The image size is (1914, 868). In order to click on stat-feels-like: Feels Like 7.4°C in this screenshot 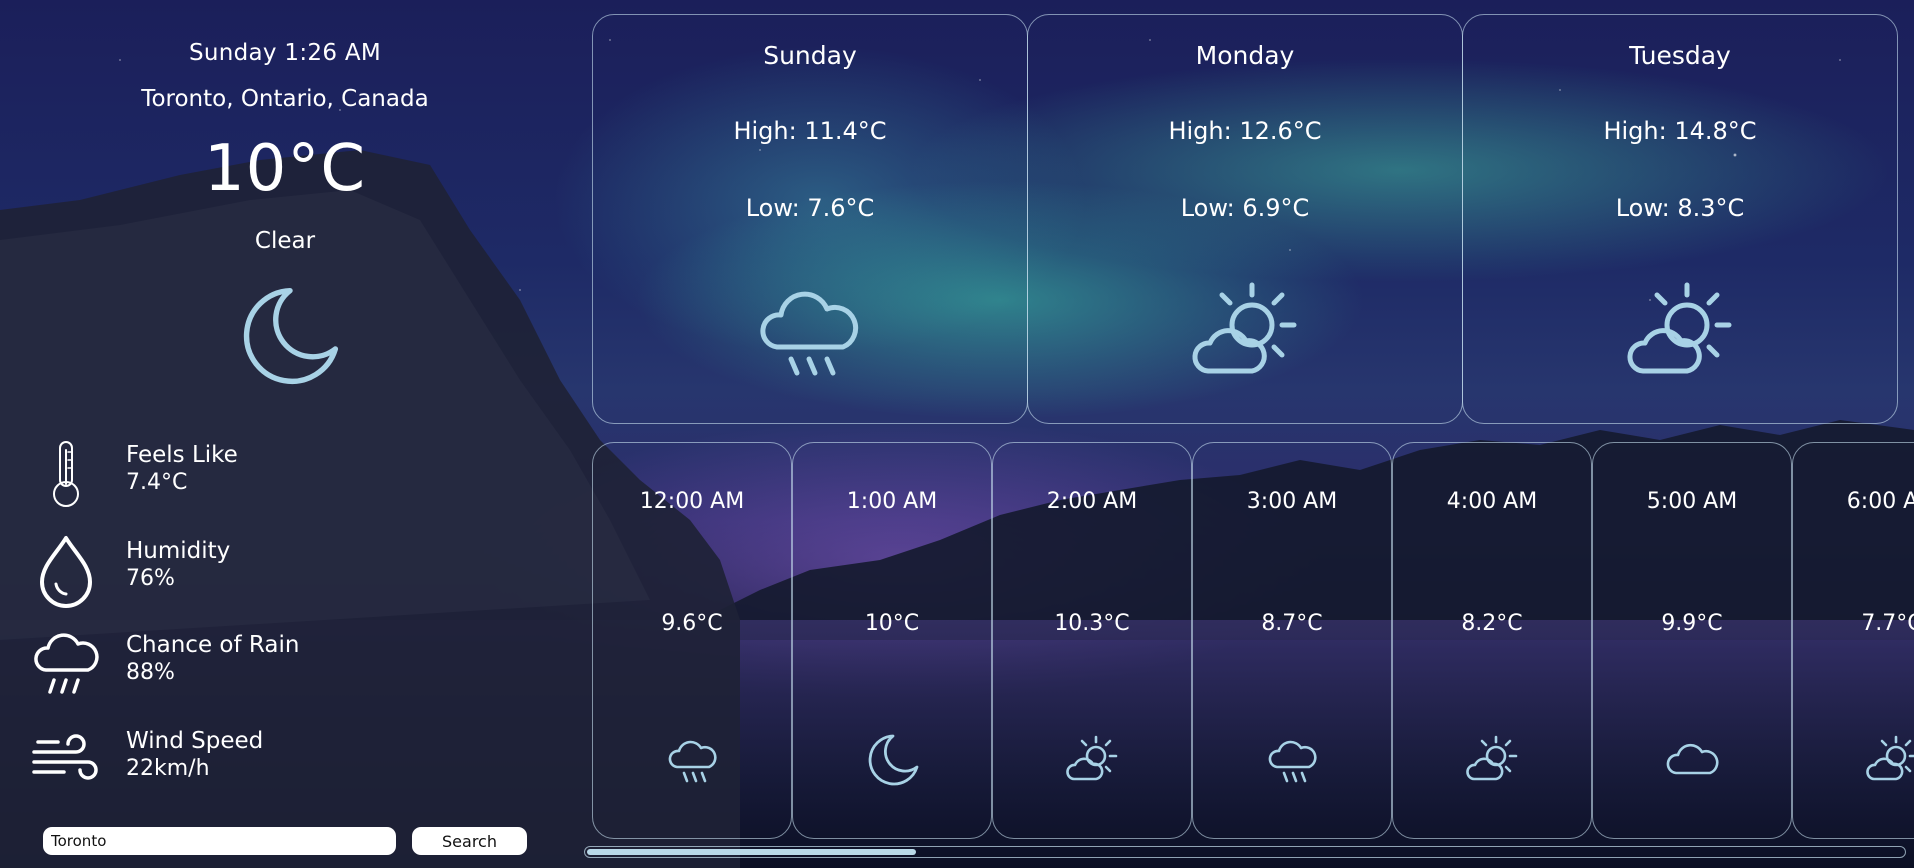, I will do `click(288, 476)`.